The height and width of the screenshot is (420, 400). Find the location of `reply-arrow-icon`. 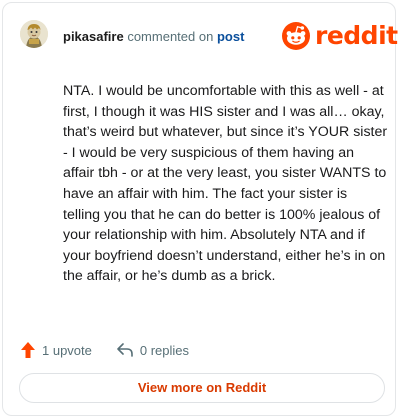

reply-arrow-icon is located at coordinates (125, 350).